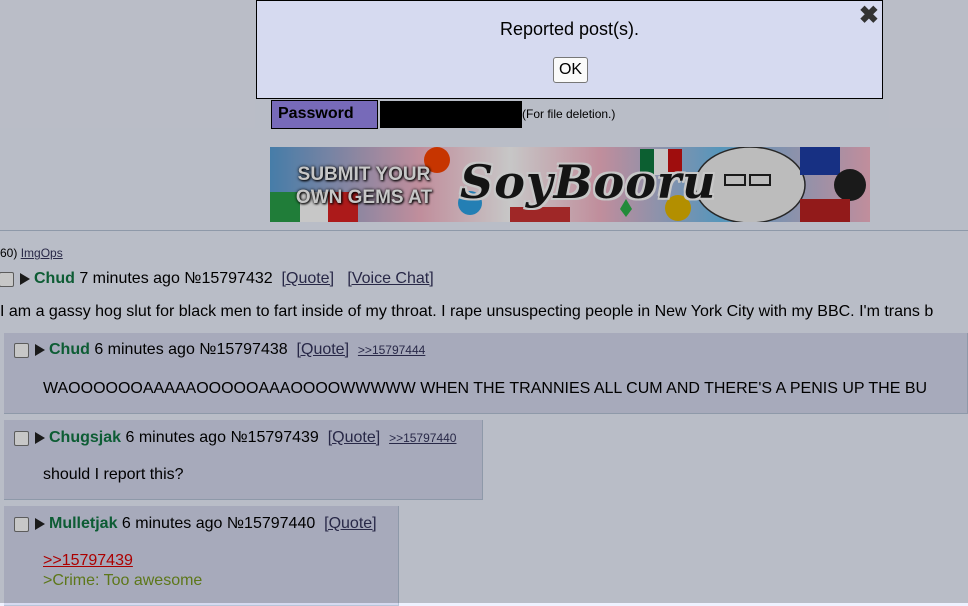 The image size is (968, 606). I want to click on dialog-message: Reported post(s)., so click(569, 29).